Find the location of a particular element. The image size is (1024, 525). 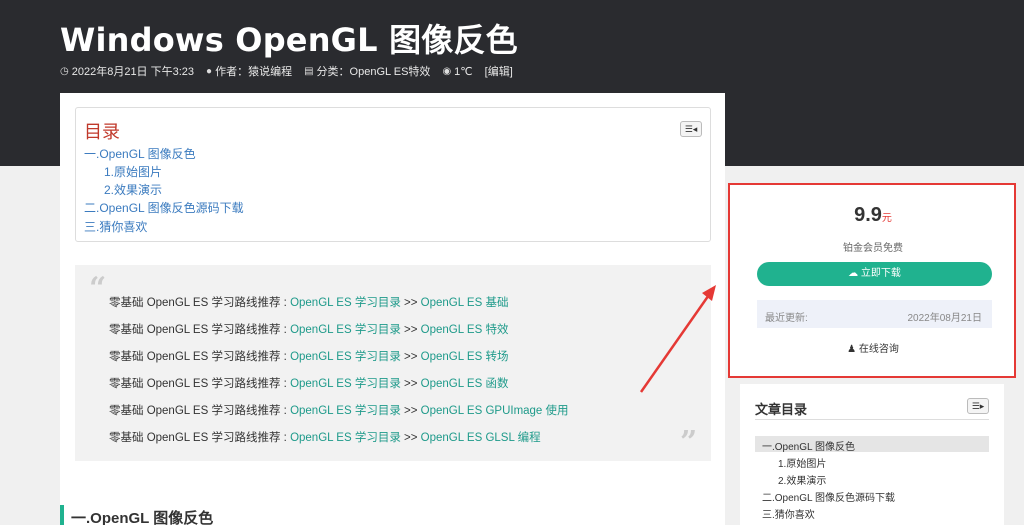

download-button-label: 立即下载 is located at coordinates (881, 273).